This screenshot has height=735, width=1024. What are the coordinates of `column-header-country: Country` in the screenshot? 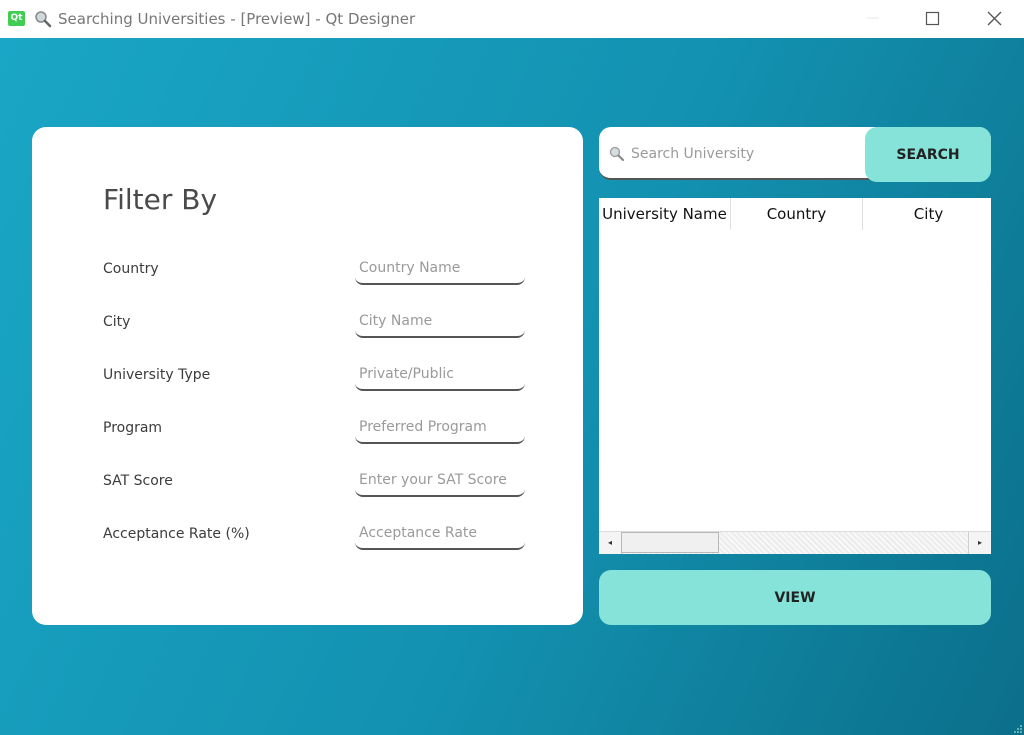 It's located at (797, 214).